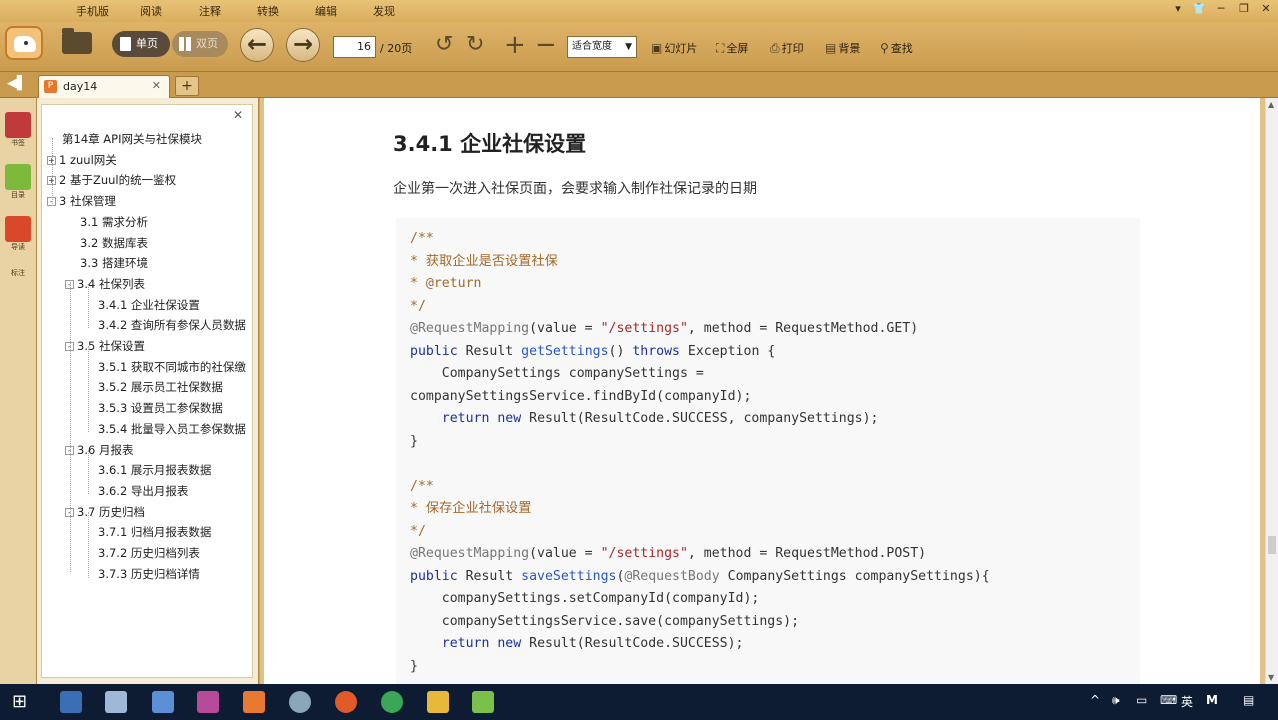 The height and width of the screenshot is (720, 1278). Describe the element at coordinates (674, 48) in the screenshot. I see `slideshow-button: ▣ 幻灯片` at that location.